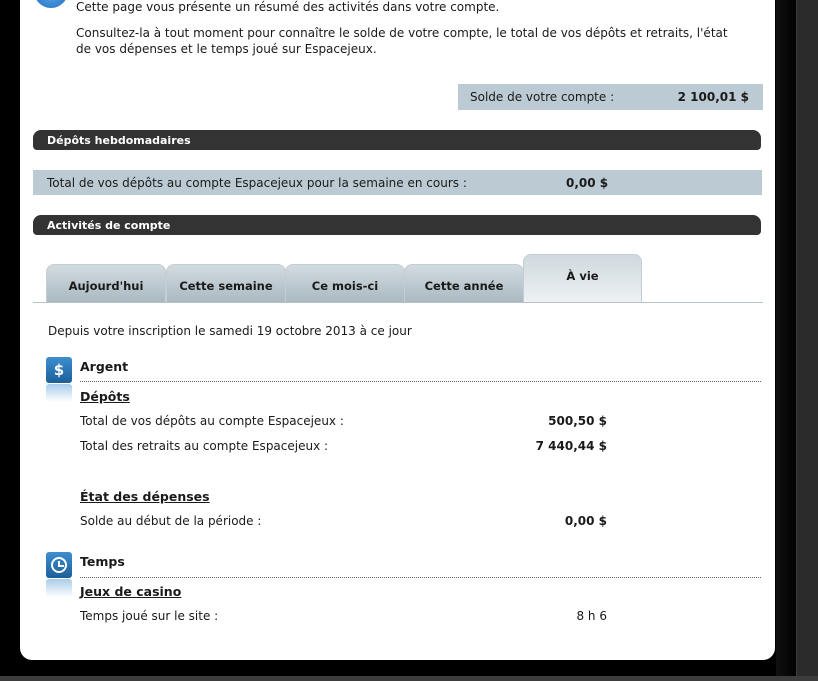 The image size is (818, 681). What do you see at coordinates (109, 225) in the screenshot?
I see `account-activity-title: Activités de compte` at bounding box center [109, 225].